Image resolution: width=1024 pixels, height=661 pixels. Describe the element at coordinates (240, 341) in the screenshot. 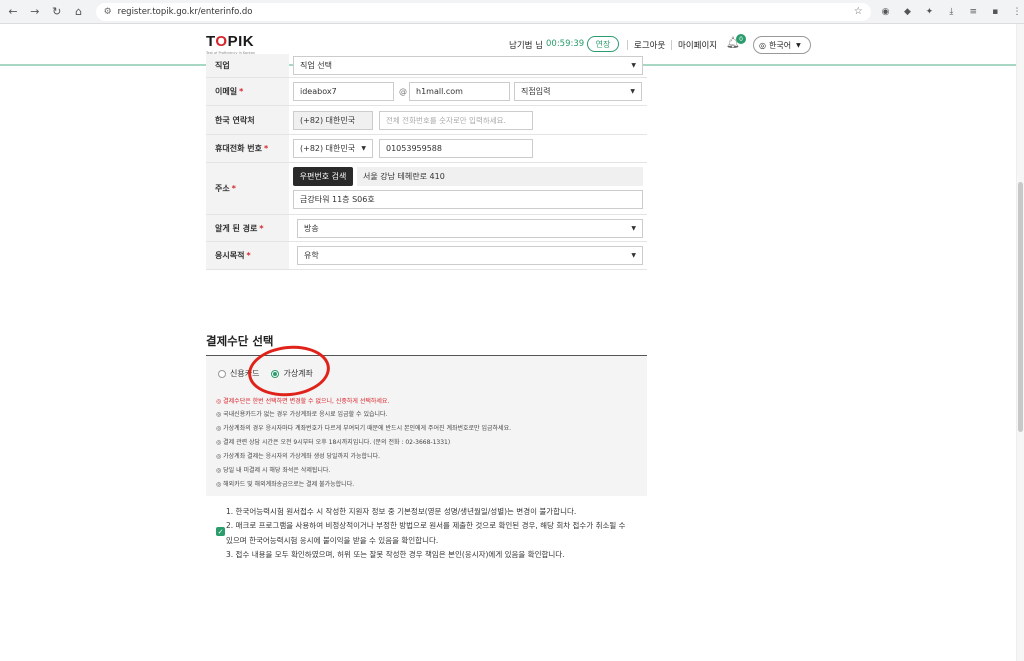

I see `payment-section-title: 결제수단 선택` at that location.